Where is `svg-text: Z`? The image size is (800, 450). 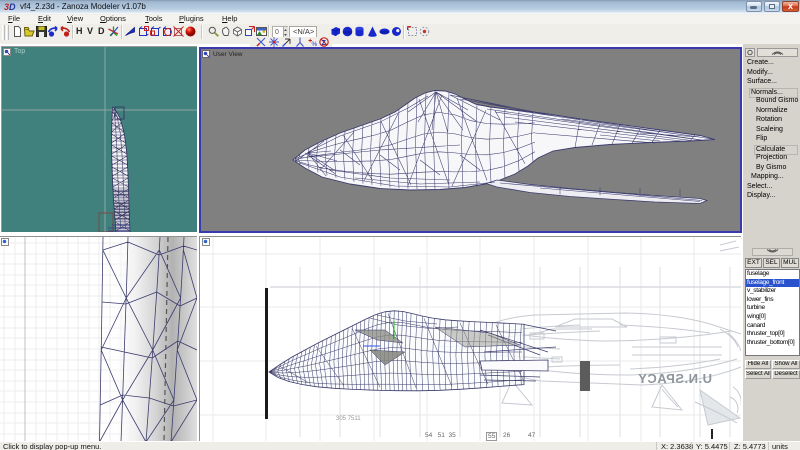
svg-text: Z is located at coordinates (324, 43).